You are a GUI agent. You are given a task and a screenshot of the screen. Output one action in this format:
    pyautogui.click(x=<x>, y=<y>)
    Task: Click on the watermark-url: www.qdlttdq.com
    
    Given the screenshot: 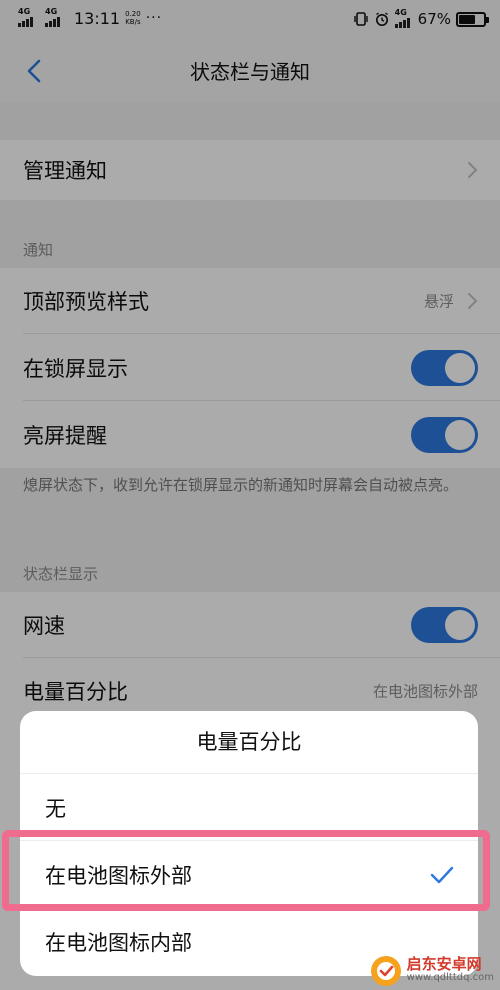 What is the action you would take?
    pyautogui.click(x=450, y=977)
    